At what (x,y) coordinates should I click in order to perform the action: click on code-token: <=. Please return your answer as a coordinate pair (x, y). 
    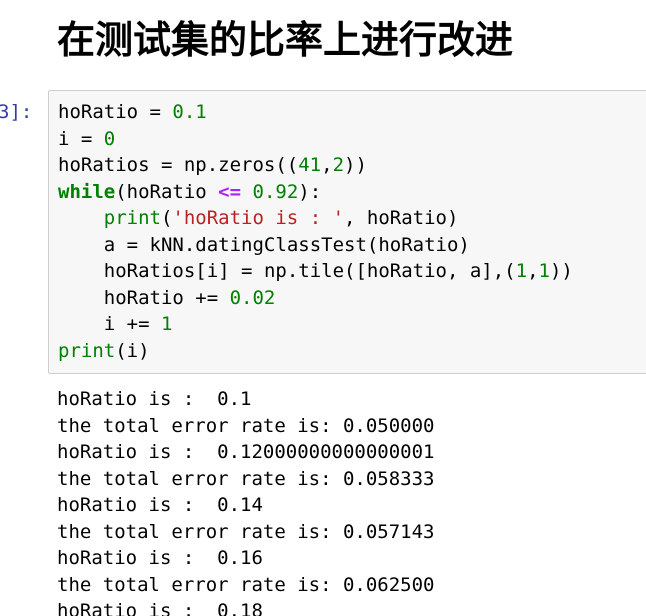
    Looking at the image, I should click on (230, 191).